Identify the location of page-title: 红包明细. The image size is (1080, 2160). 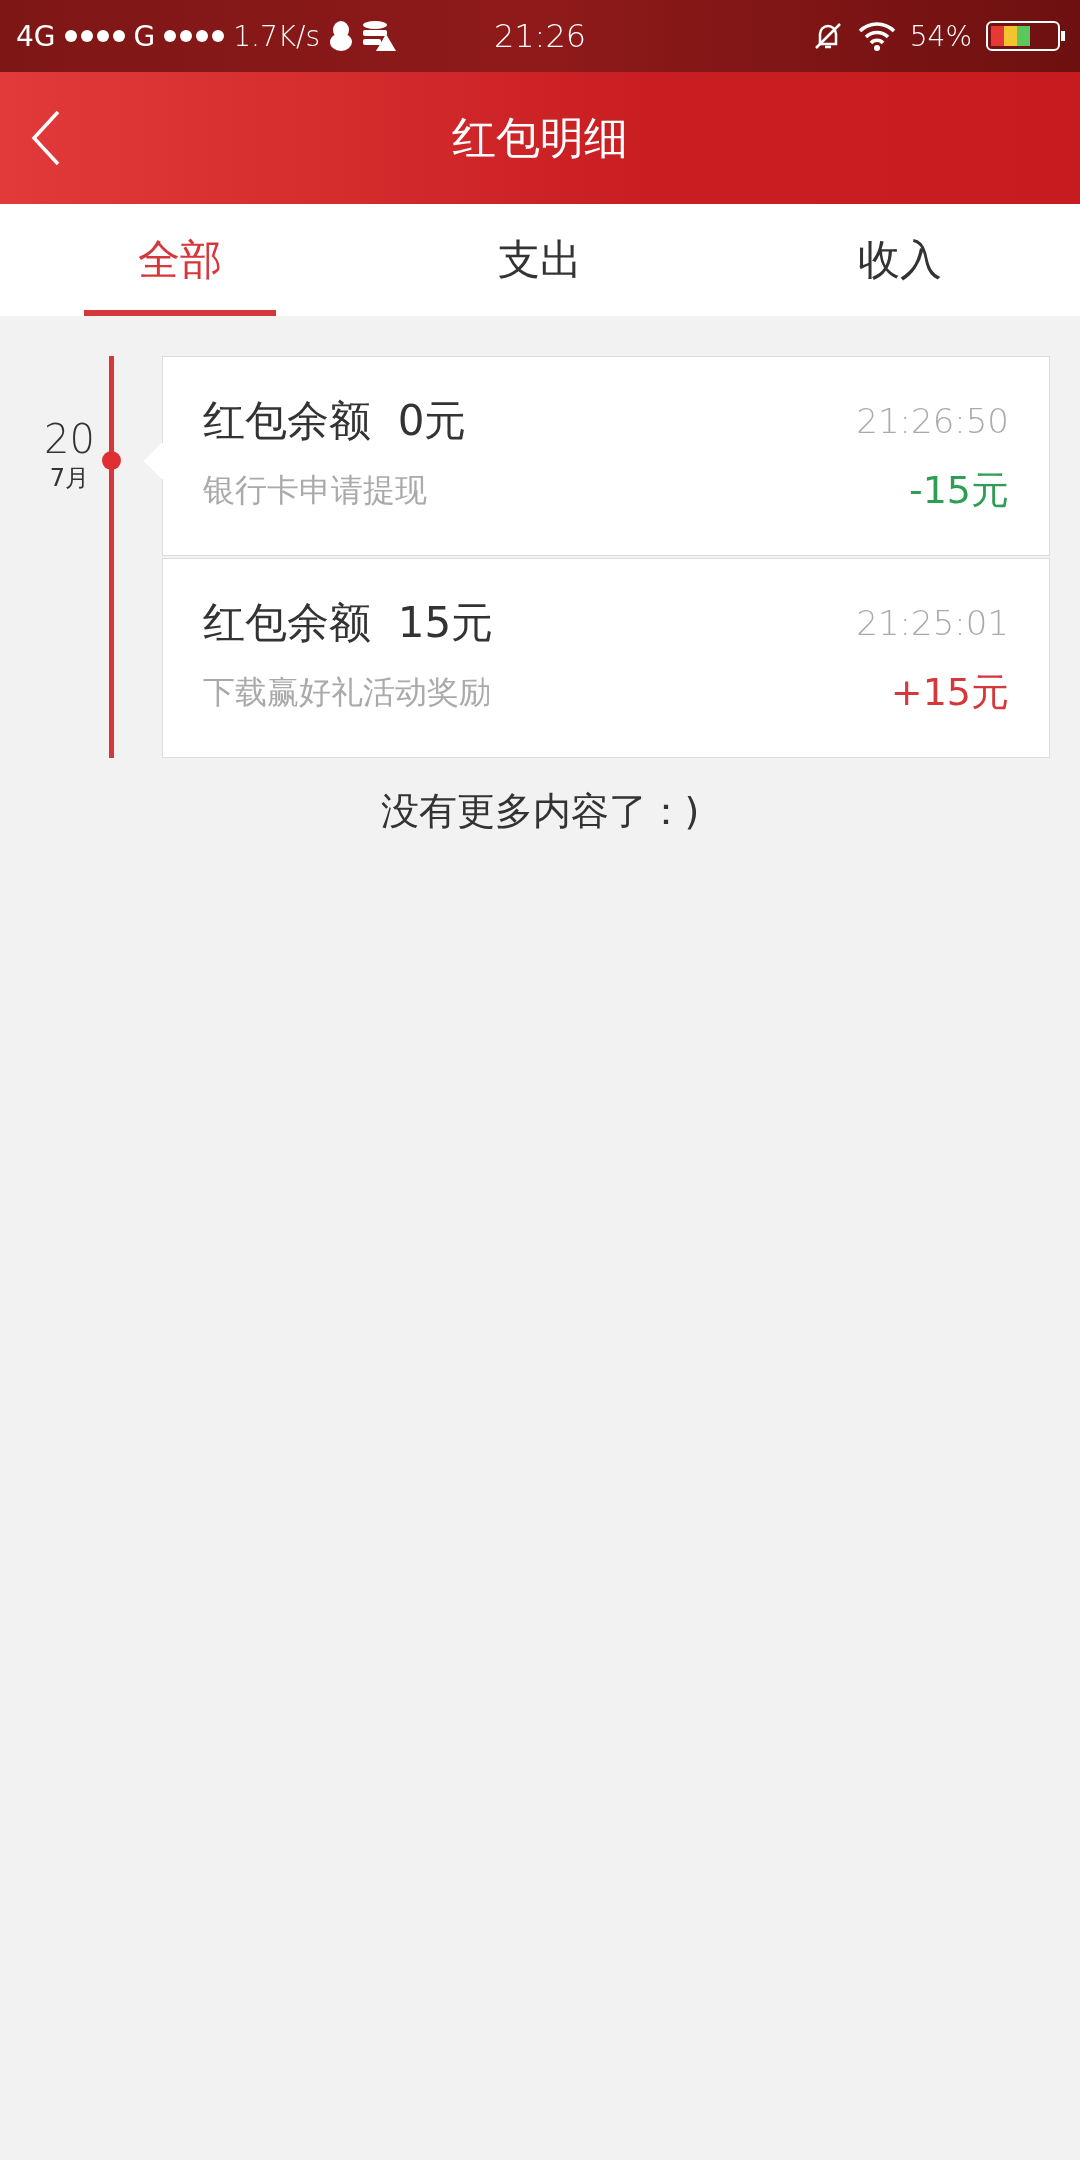
(540, 137).